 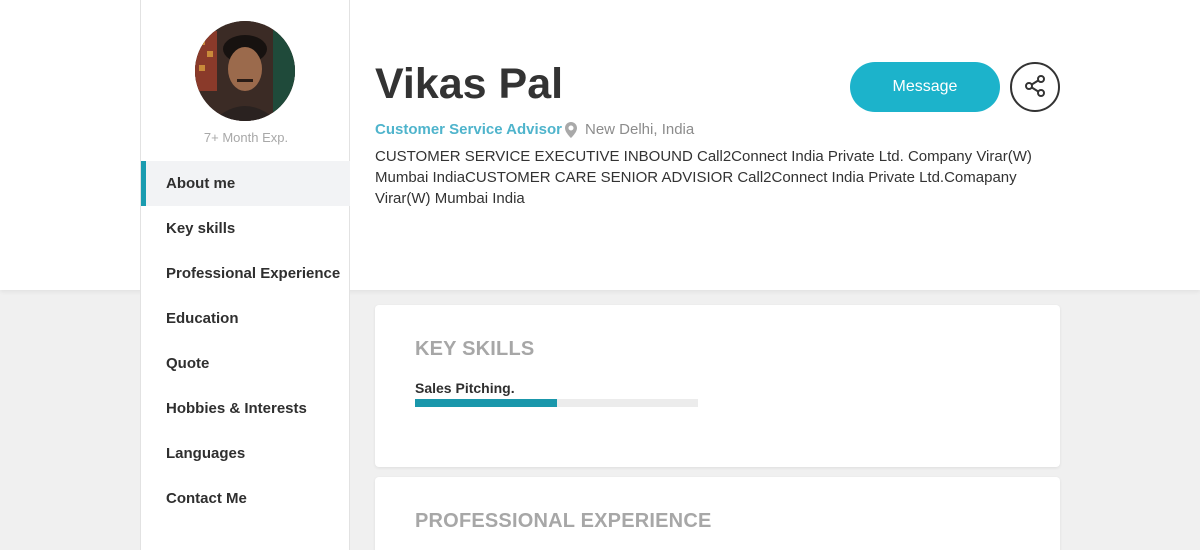 I want to click on sidebar-item-contact-me: Contact Me, so click(x=245, y=498).